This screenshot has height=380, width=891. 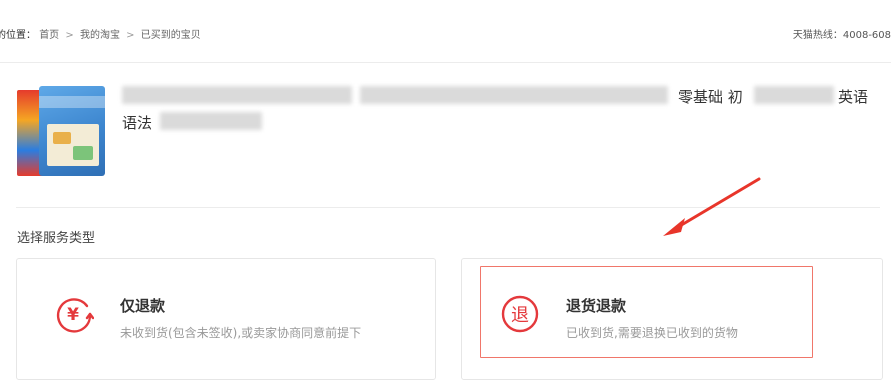 What do you see at coordinates (137, 123) in the screenshot?
I see `title-fragment: 语法` at bounding box center [137, 123].